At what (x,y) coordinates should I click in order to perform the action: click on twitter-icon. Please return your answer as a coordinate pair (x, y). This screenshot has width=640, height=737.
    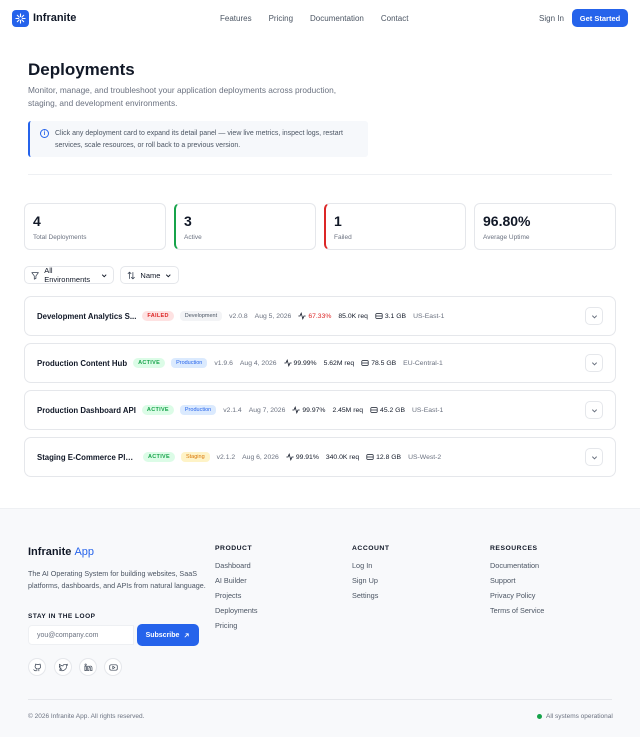
    Looking at the image, I should click on (63, 667).